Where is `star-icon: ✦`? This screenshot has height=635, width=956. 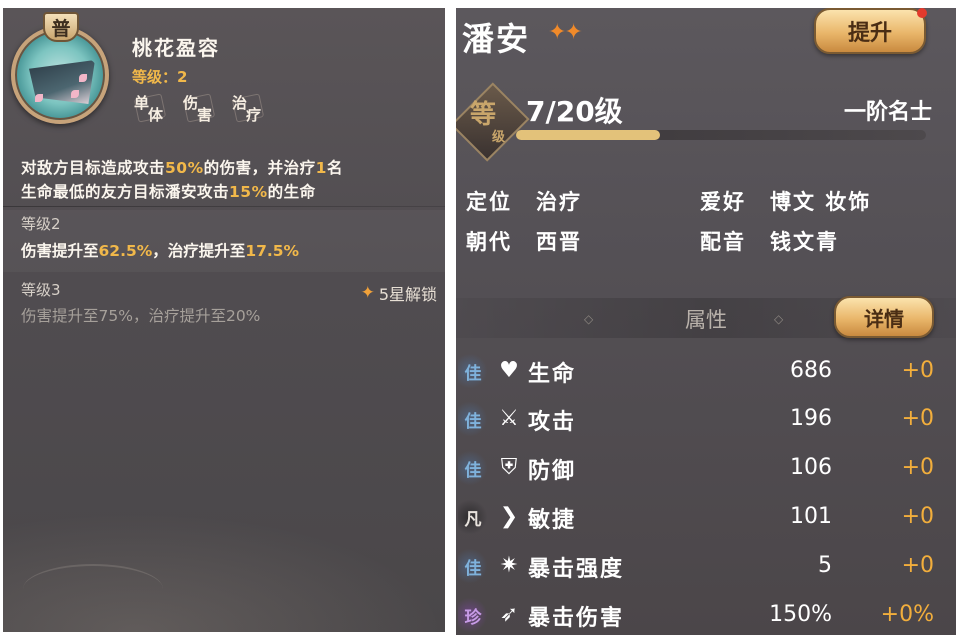
star-icon: ✦ is located at coordinates (367, 293).